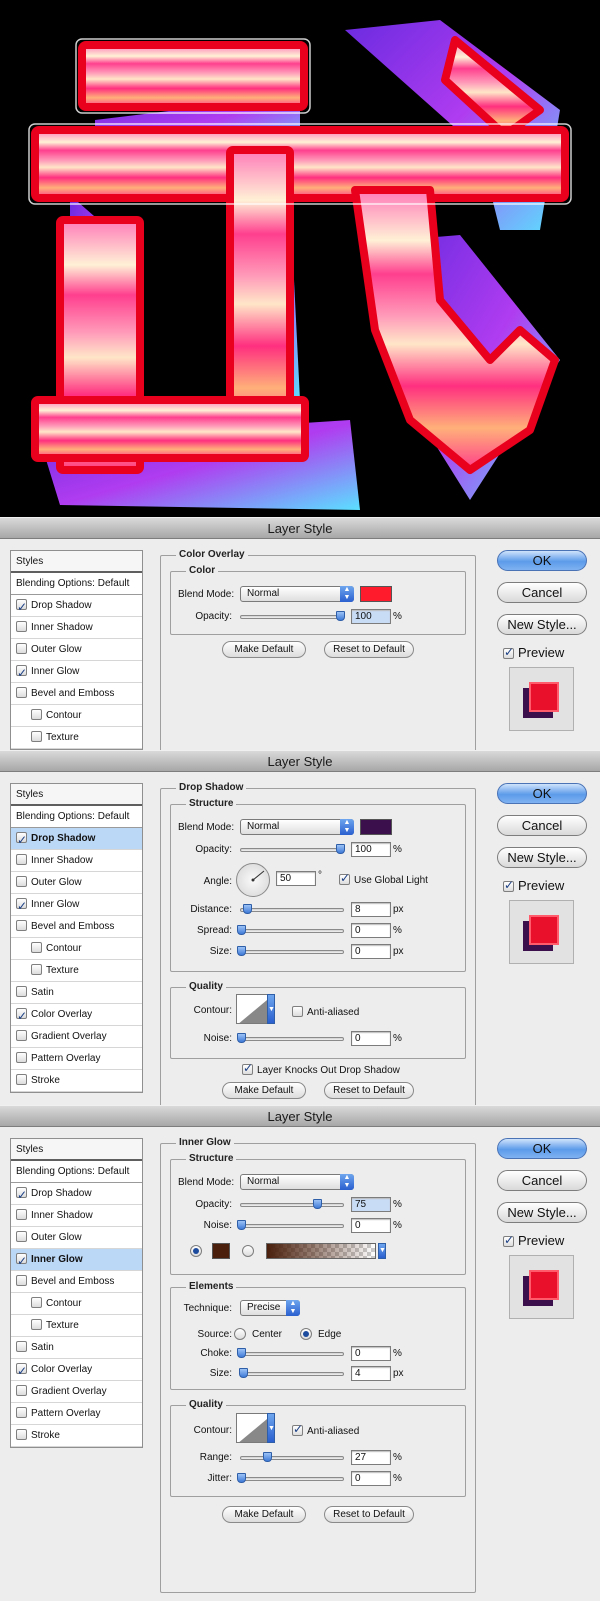 The image size is (600, 1601). What do you see at coordinates (76, 993) in the screenshot?
I see `style-item-satin: Satin` at bounding box center [76, 993].